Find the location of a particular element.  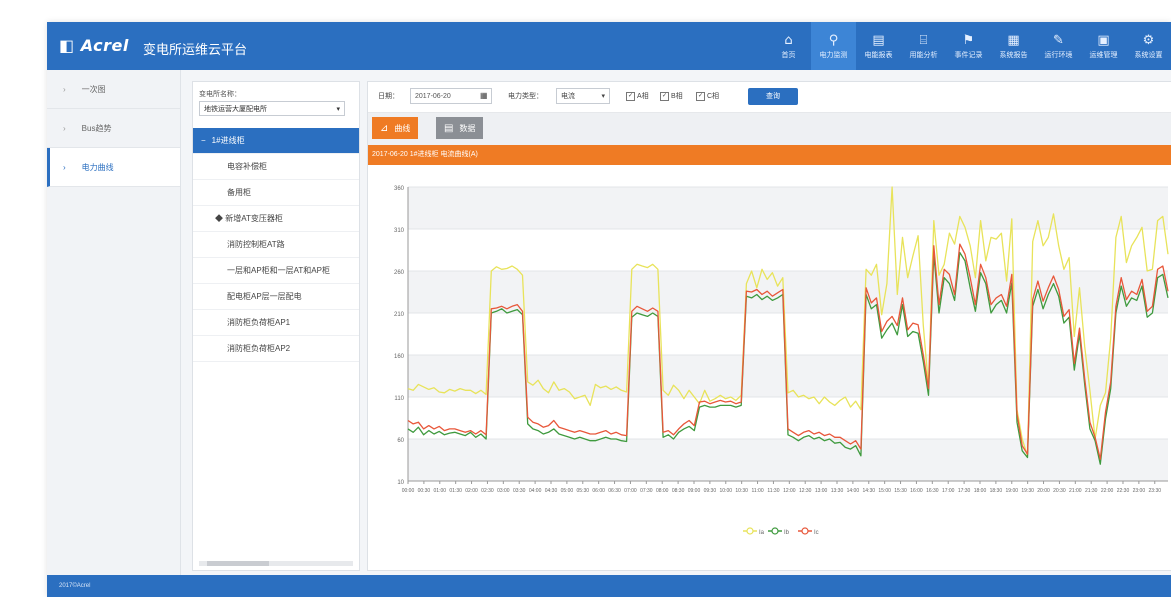

tree-node: −1#进线柜 is located at coordinates (276, 141).